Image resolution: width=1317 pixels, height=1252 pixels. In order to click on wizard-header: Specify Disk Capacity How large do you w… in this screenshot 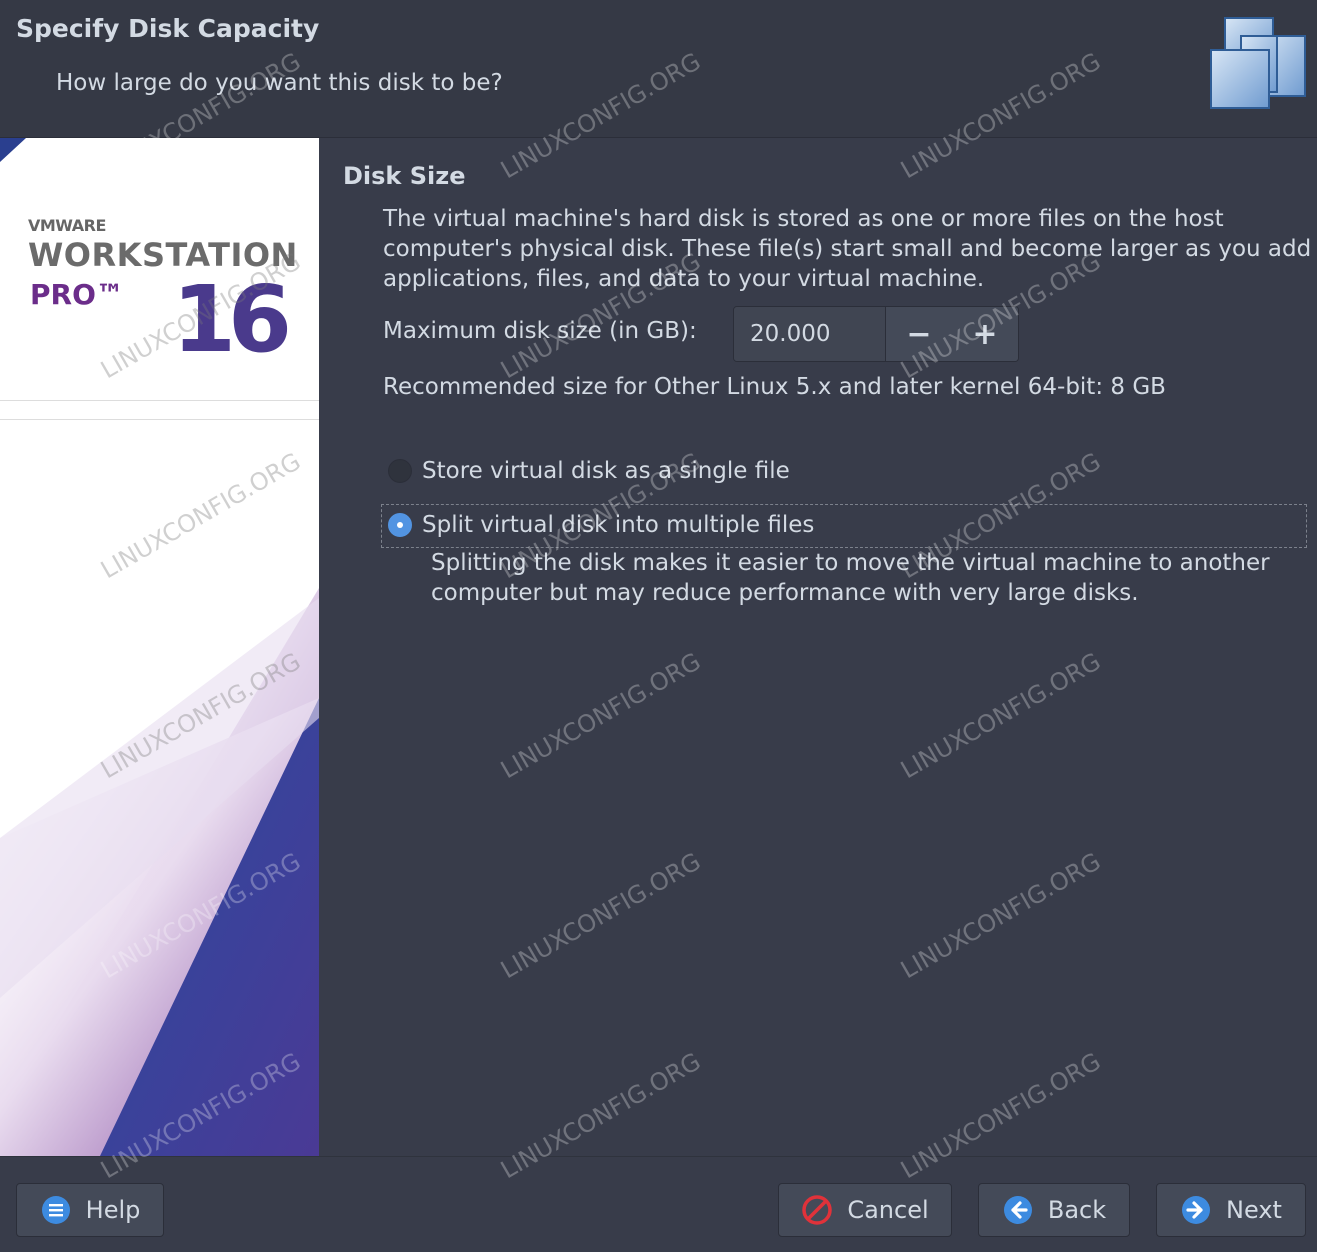, I will do `click(658, 69)`.